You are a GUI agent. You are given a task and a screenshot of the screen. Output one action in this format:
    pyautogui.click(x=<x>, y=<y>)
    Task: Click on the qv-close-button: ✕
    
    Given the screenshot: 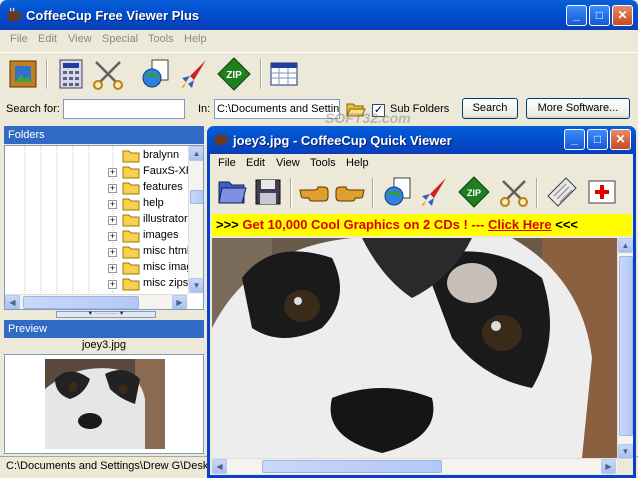 What is the action you would take?
    pyautogui.click(x=620, y=139)
    